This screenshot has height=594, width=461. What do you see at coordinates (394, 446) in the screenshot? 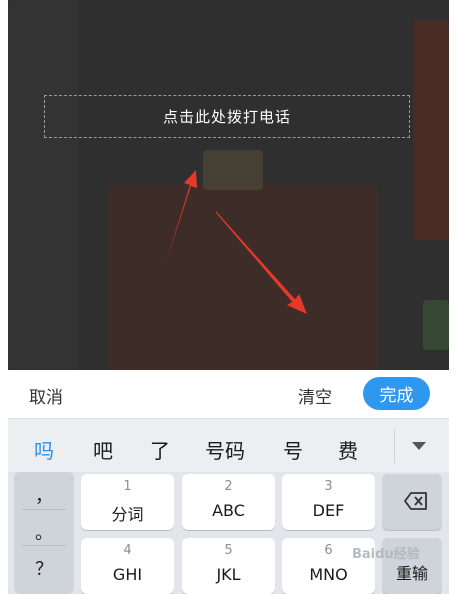
I see `candidate-divider` at bounding box center [394, 446].